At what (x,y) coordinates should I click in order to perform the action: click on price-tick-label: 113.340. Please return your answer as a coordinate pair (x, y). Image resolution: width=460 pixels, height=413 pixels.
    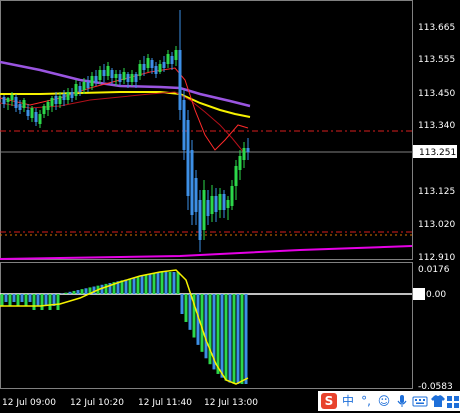
    Looking at the image, I should click on (436, 126).